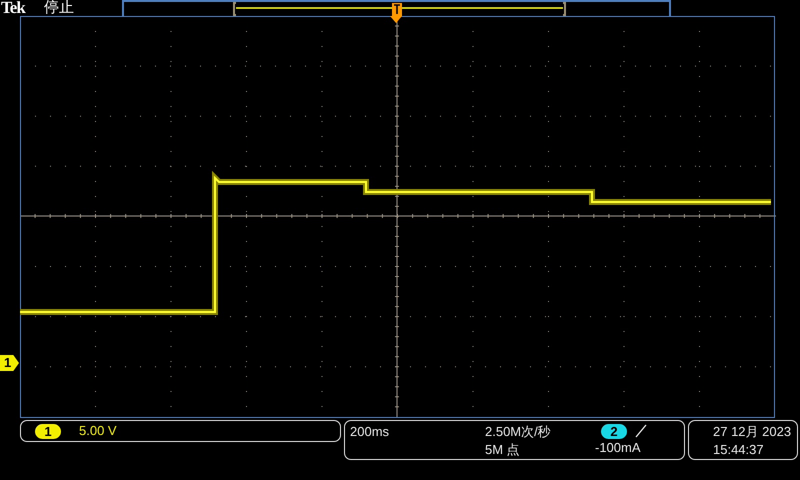 The width and height of the screenshot is (800, 480). What do you see at coordinates (739, 450) in the screenshot?
I see `time-text: 15:44:37` at bounding box center [739, 450].